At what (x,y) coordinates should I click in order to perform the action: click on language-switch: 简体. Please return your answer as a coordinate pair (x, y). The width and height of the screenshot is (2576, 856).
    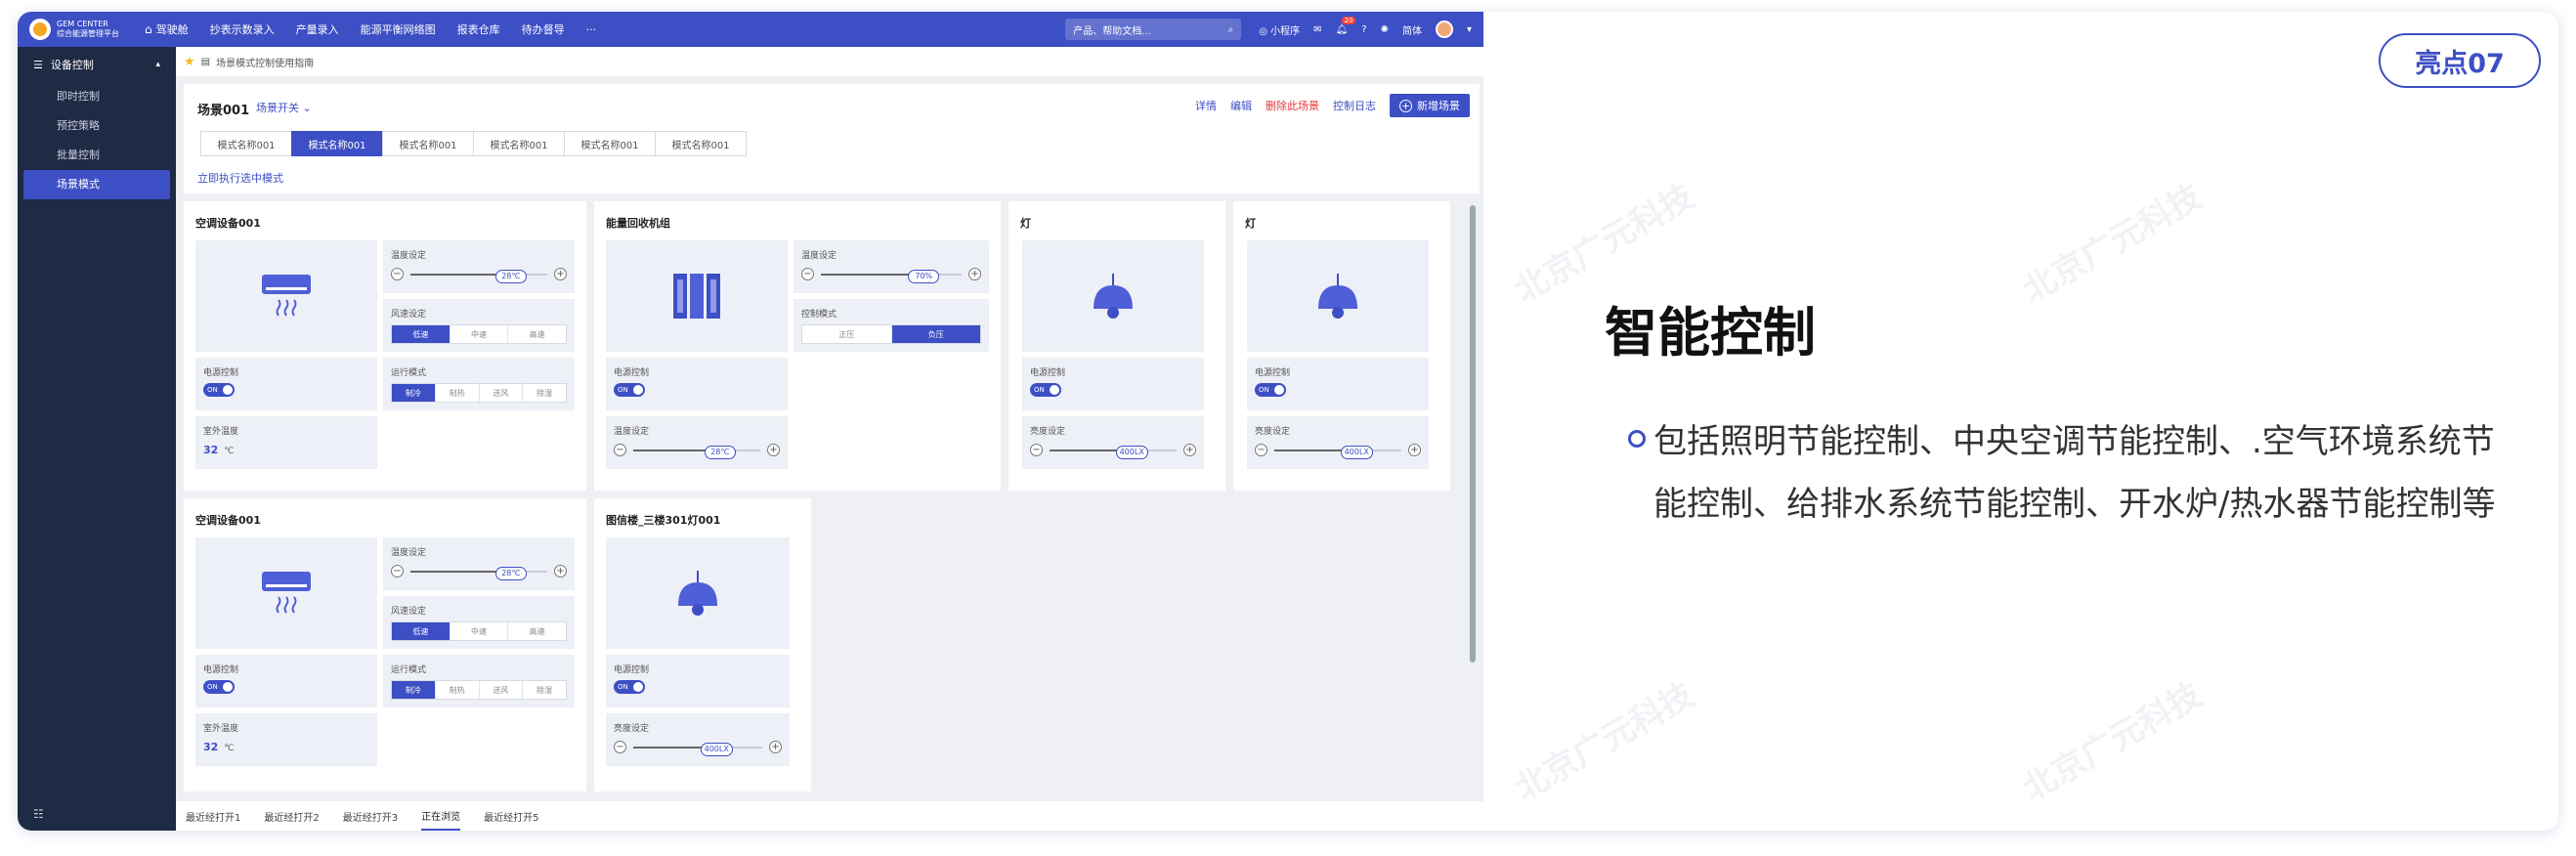
    Looking at the image, I should click on (1412, 29).